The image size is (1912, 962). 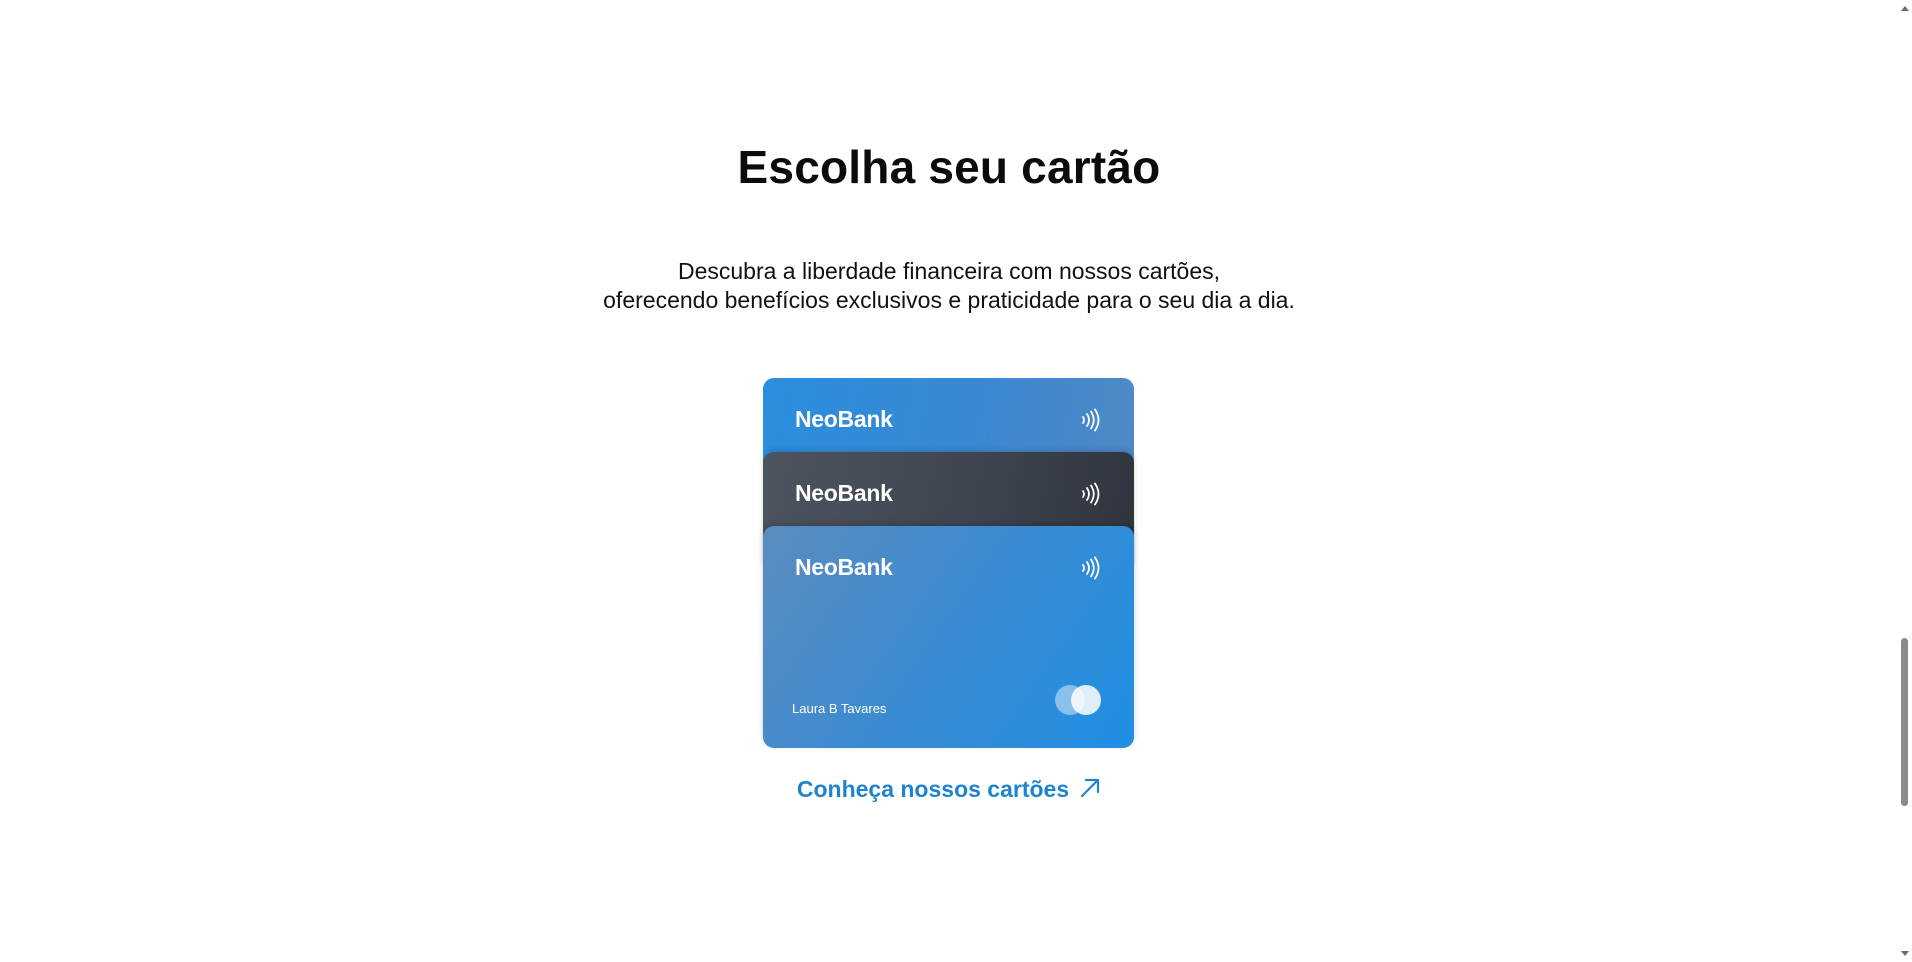 I want to click on card-featured: NeoBank Laura B Tavares, so click(x=948, y=637).